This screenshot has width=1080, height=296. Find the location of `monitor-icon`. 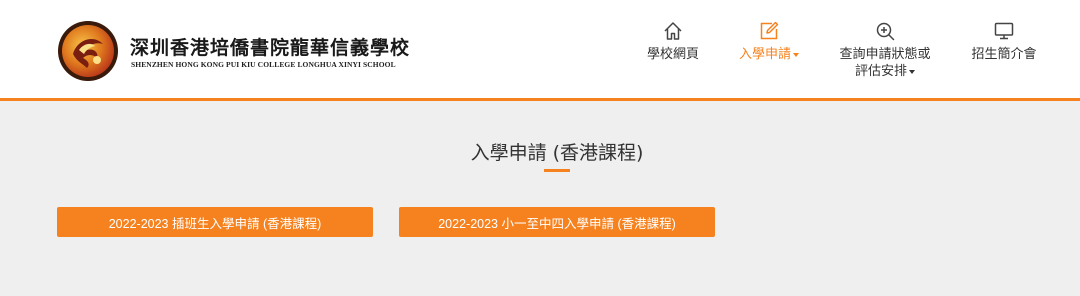

monitor-icon is located at coordinates (1004, 31).